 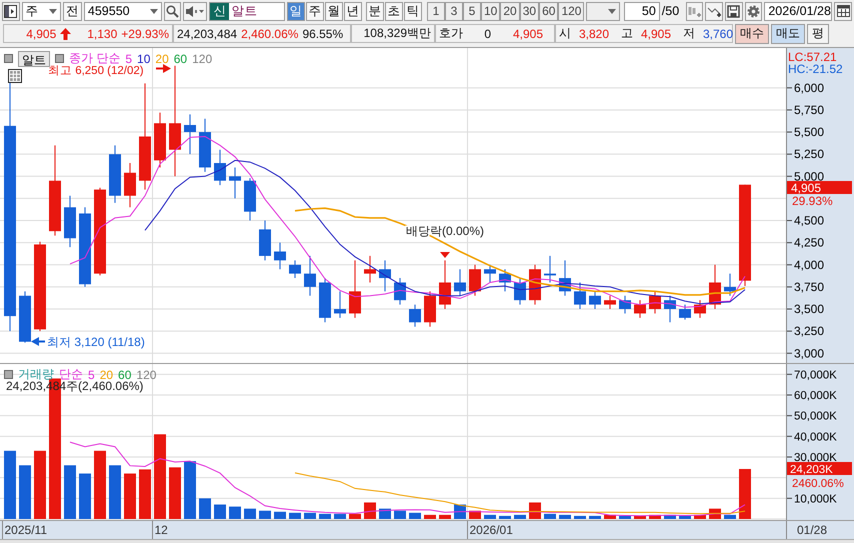 What do you see at coordinates (34, 58) in the screenshot?
I see `indicator-tab: 알트` at bounding box center [34, 58].